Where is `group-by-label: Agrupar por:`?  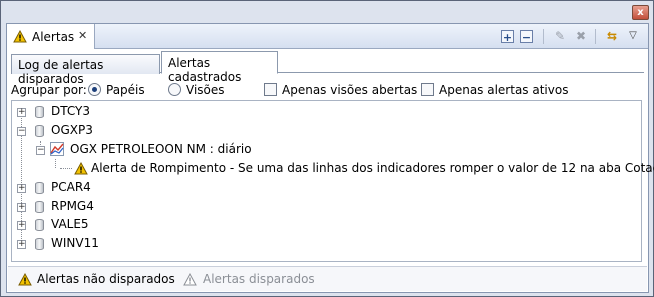
group-by-label: Agrupar por: is located at coordinates (49, 90).